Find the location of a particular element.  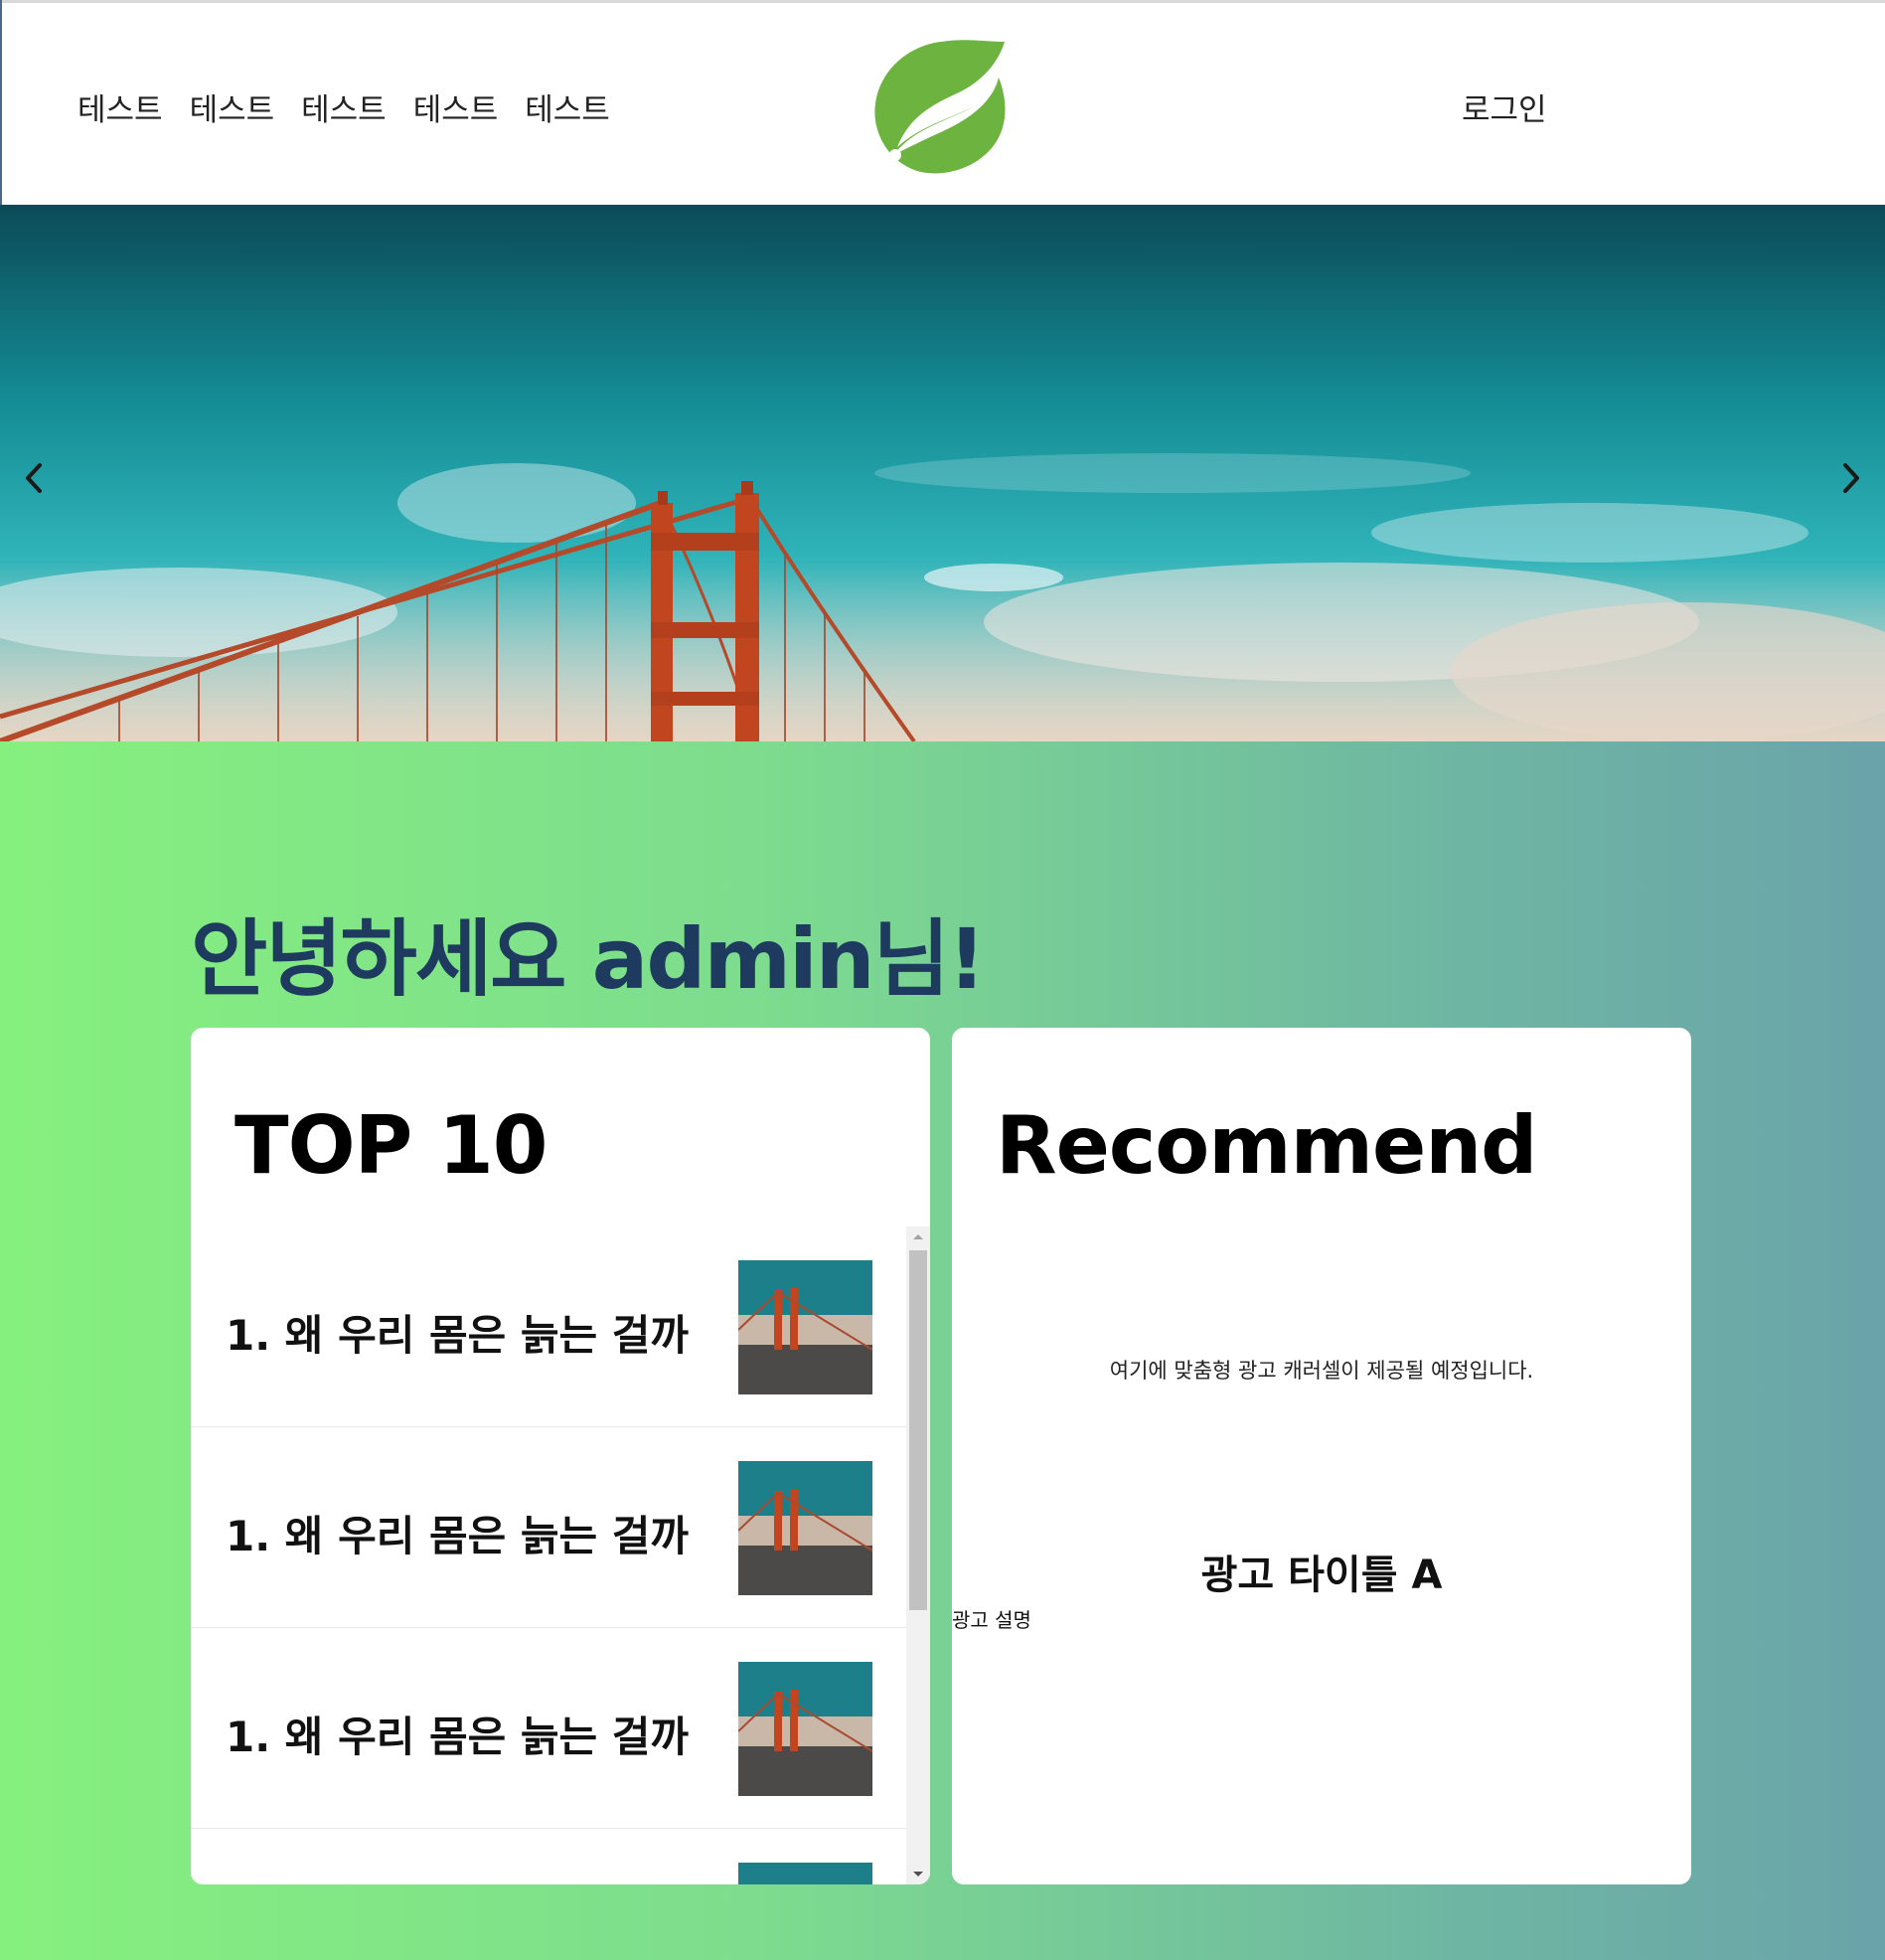

site-header: 테스트 테스트 테스트 테스트 테스트 로그인 is located at coordinates (942, 104).